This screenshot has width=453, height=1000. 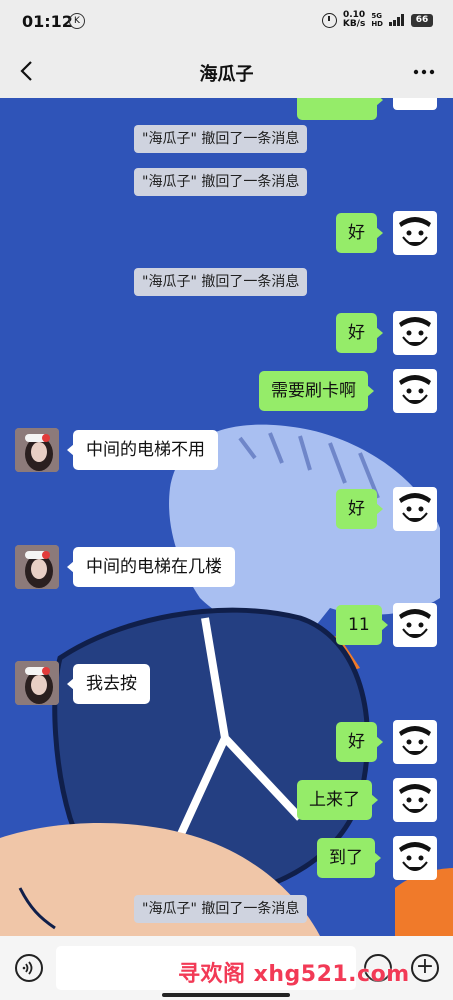 I want to click on status-indicators: 0.10 KB/s 5G HD 66, so click(x=377, y=19).